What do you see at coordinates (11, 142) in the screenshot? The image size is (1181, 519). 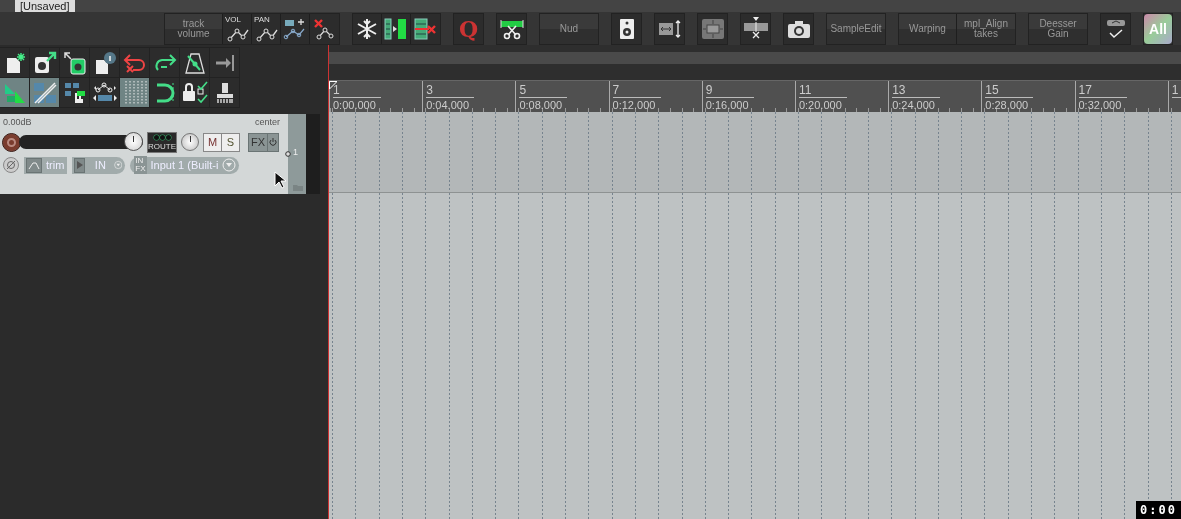 I see `record-arm-button` at bounding box center [11, 142].